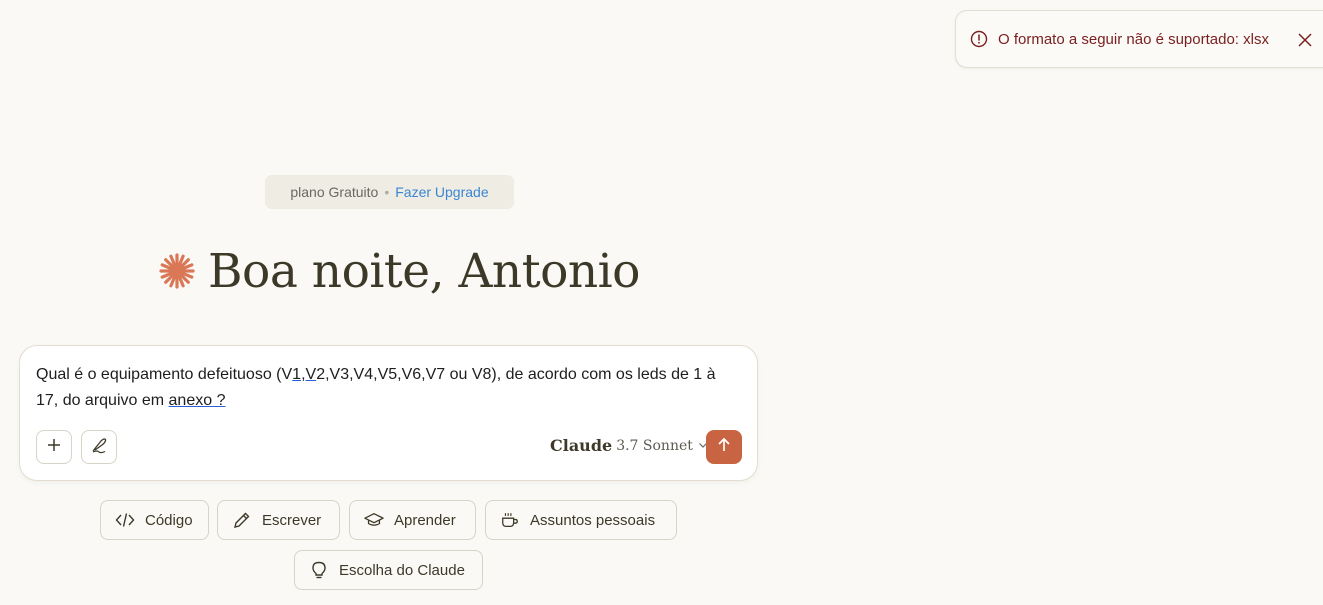 Image resolution: width=1323 pixels, height=605 pixels. Describe the element at coordinates (169, 520) in the screenshot. I see `chip-label: Código` at that location.